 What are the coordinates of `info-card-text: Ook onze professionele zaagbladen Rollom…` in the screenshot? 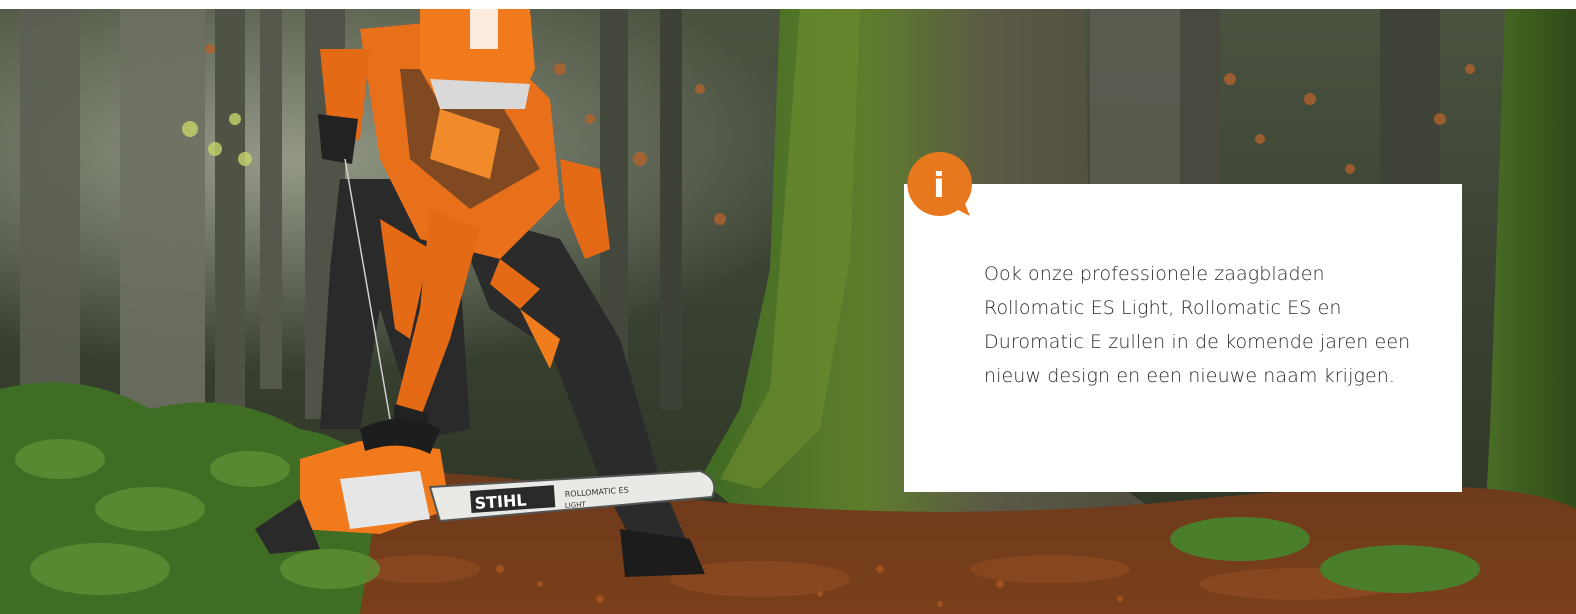 It's located at (1197, 325).